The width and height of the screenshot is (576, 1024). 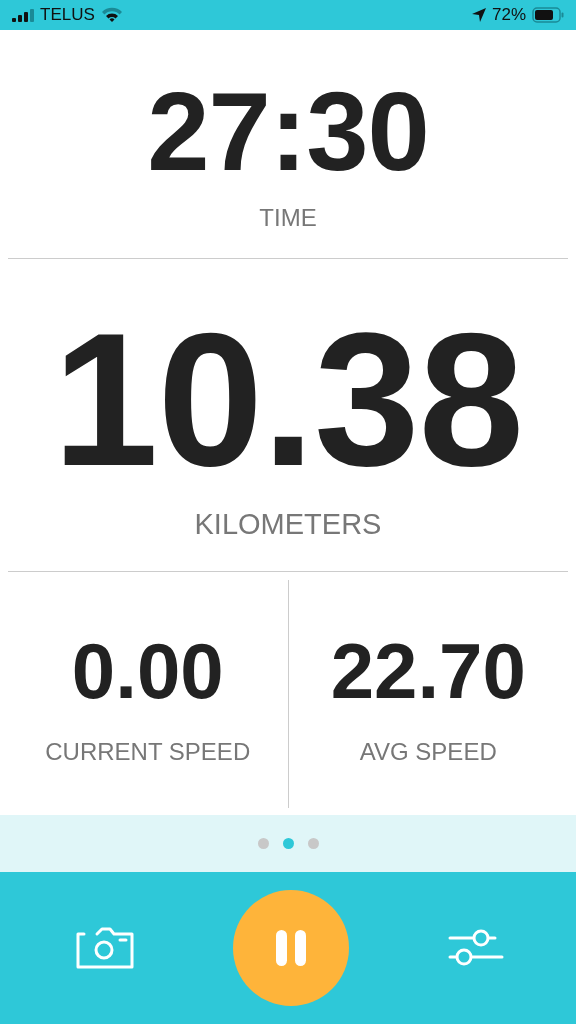 I want to click on speed-value: 22.70, so click(x=428, y=671).